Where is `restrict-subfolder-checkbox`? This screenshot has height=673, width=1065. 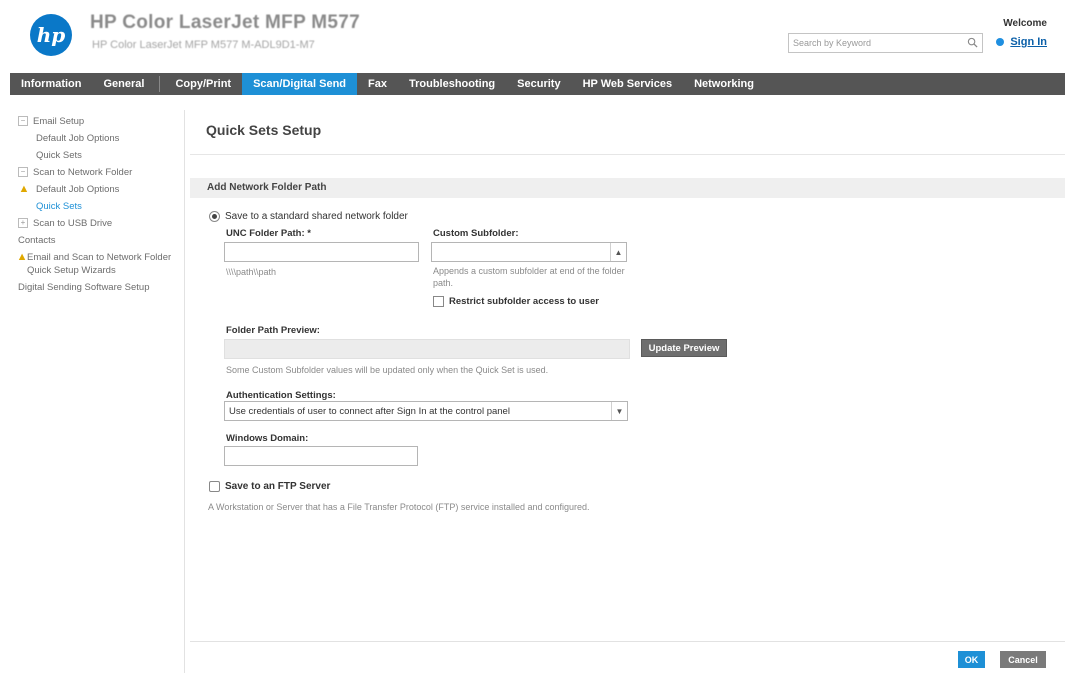 restrict-subfolder-checkbox is located at coordinates (438, 301).